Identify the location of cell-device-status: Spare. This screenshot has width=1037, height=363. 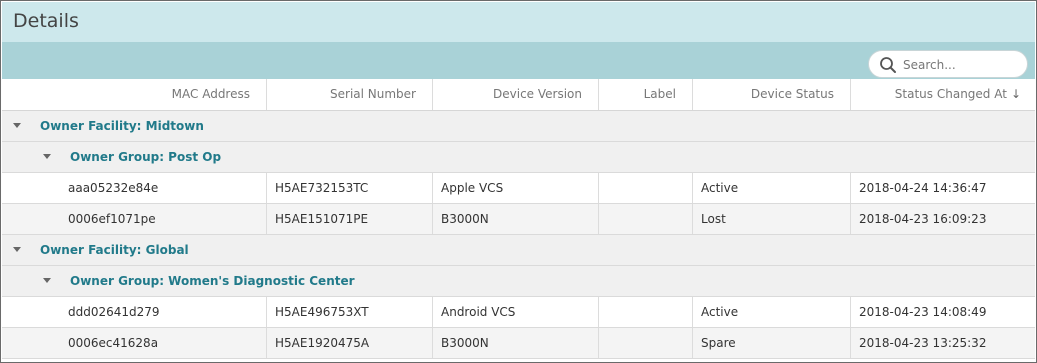
(772, 343).